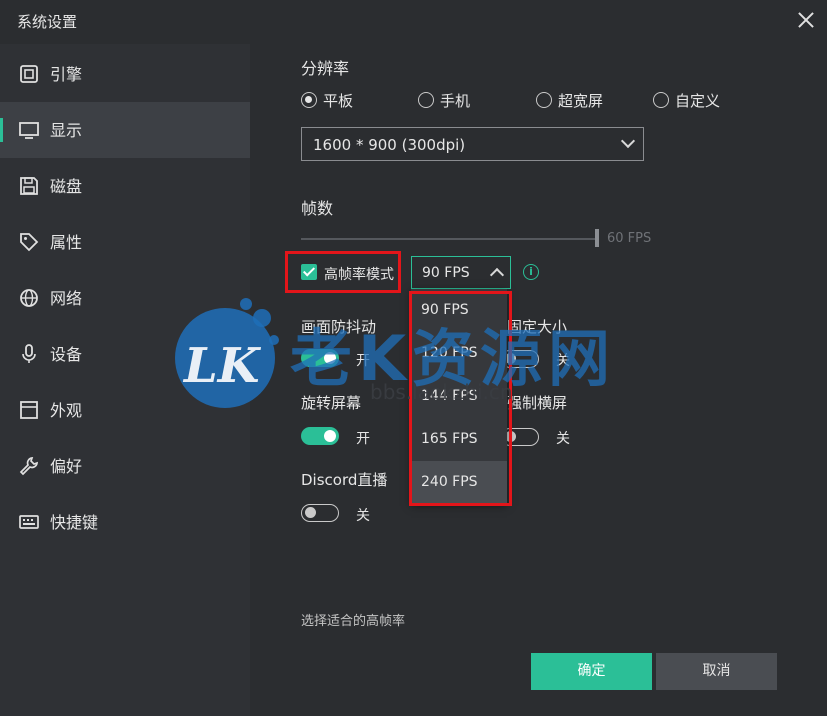 This screenshot has height=716, width=827. Describe the element at coordinates (463, 100) in the screenshot. I see `radio-phone: 手机` at that location.